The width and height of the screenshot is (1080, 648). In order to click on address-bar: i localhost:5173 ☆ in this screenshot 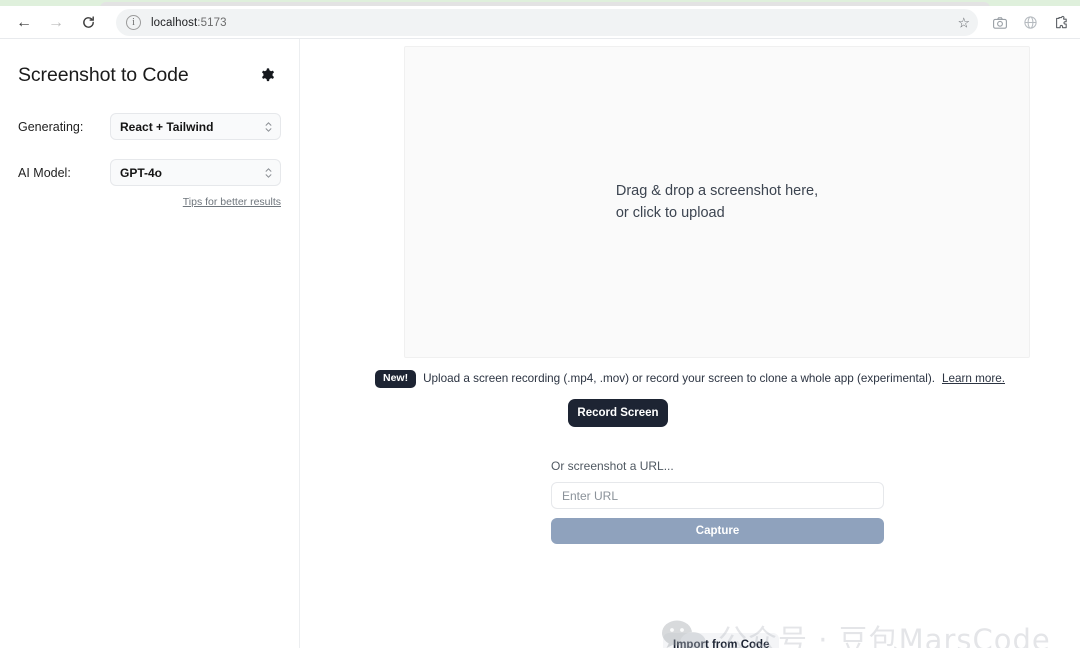, I will do `click(547, 22)`.